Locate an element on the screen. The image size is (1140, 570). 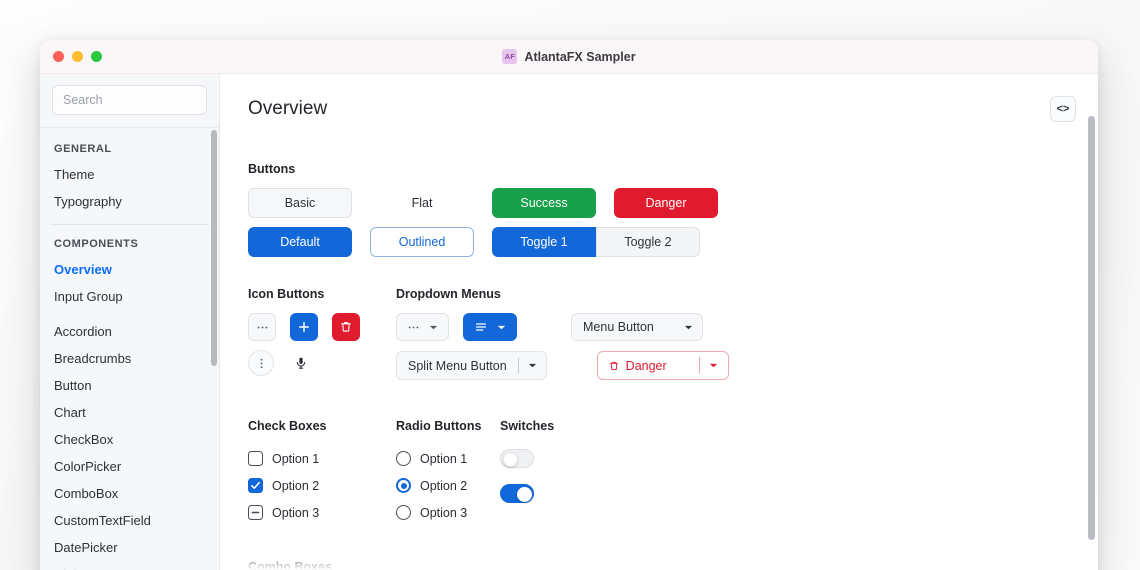
sidebar-divider is located at coordinates (129, 224).